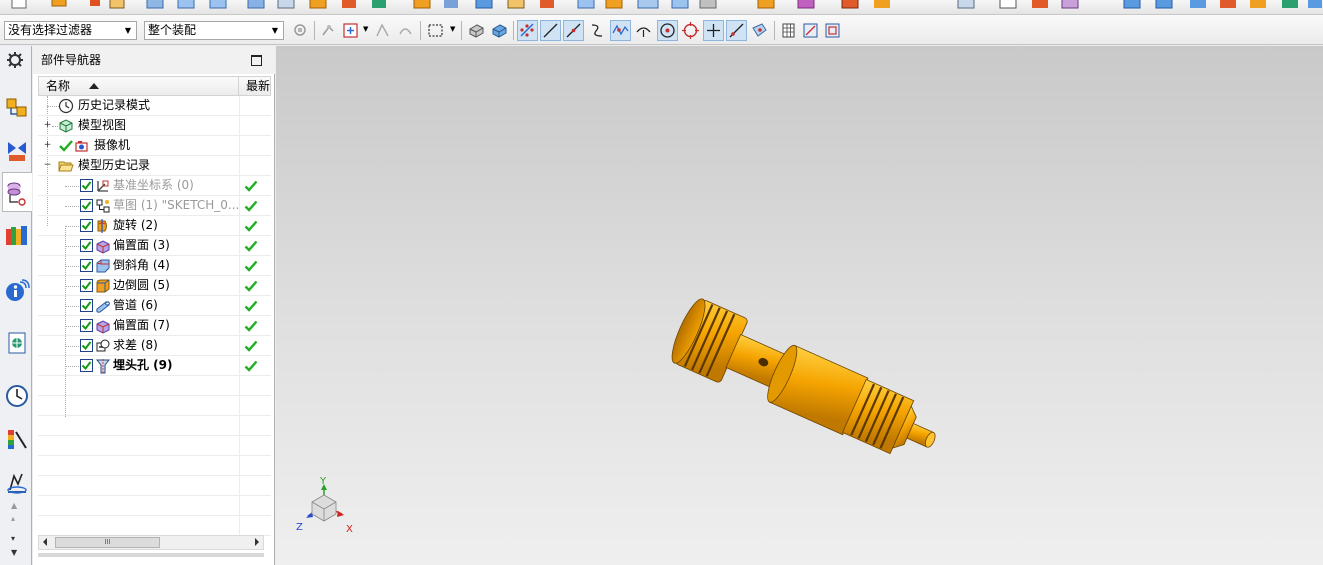 This screenshot has width=1323, height=565. I want to click on snap-plane-button, so click(832, 30).